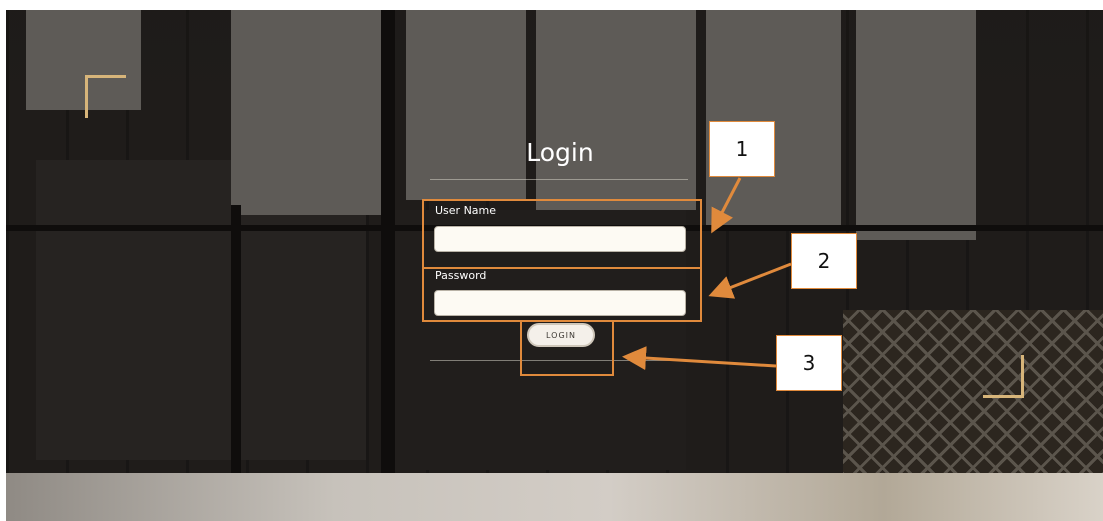  I want to click on callout-2: 2, so click(824, 261).